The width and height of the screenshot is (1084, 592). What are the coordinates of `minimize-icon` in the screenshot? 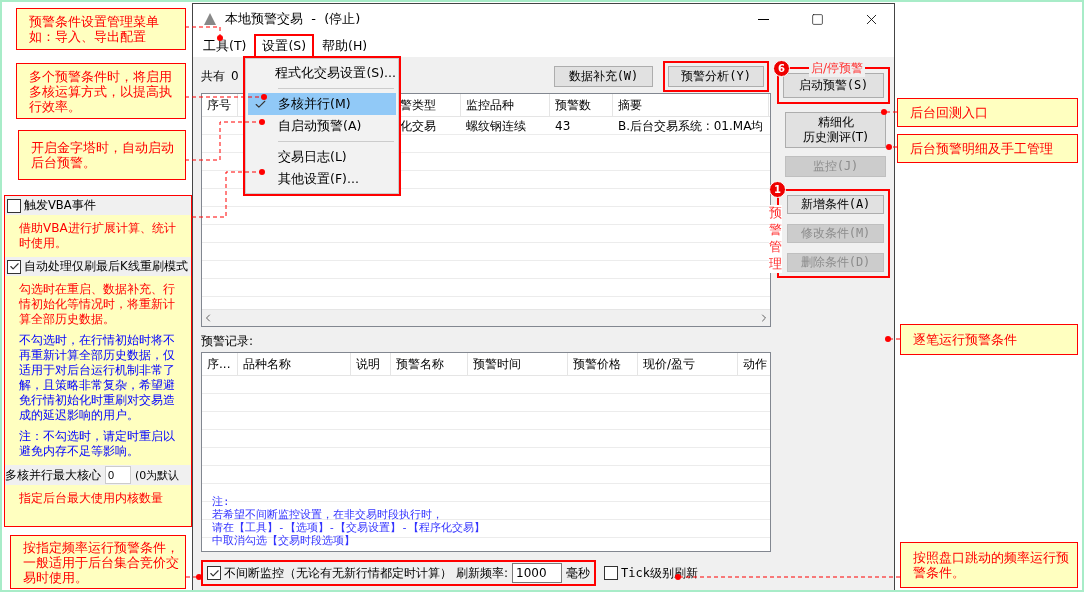 It's located at (763, 19).